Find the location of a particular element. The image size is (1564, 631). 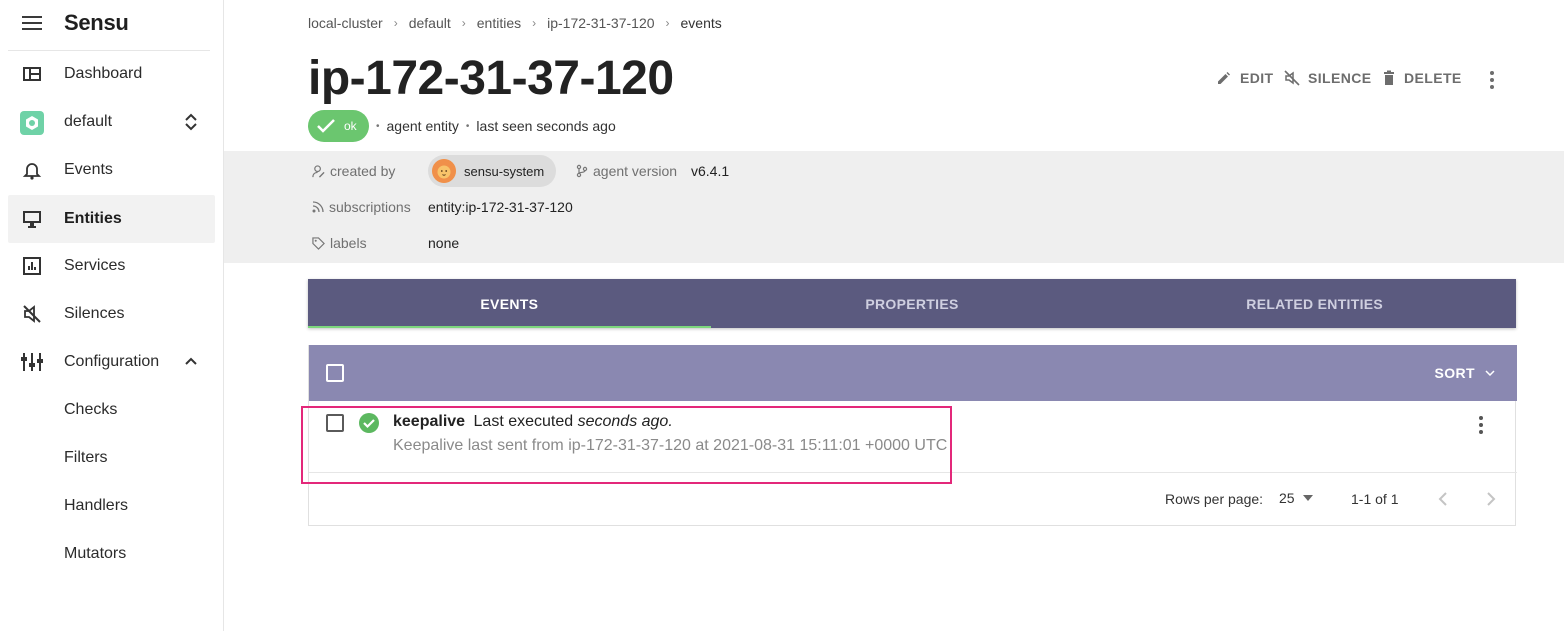

created-by-key: created by is located at coordinates (353, 171).